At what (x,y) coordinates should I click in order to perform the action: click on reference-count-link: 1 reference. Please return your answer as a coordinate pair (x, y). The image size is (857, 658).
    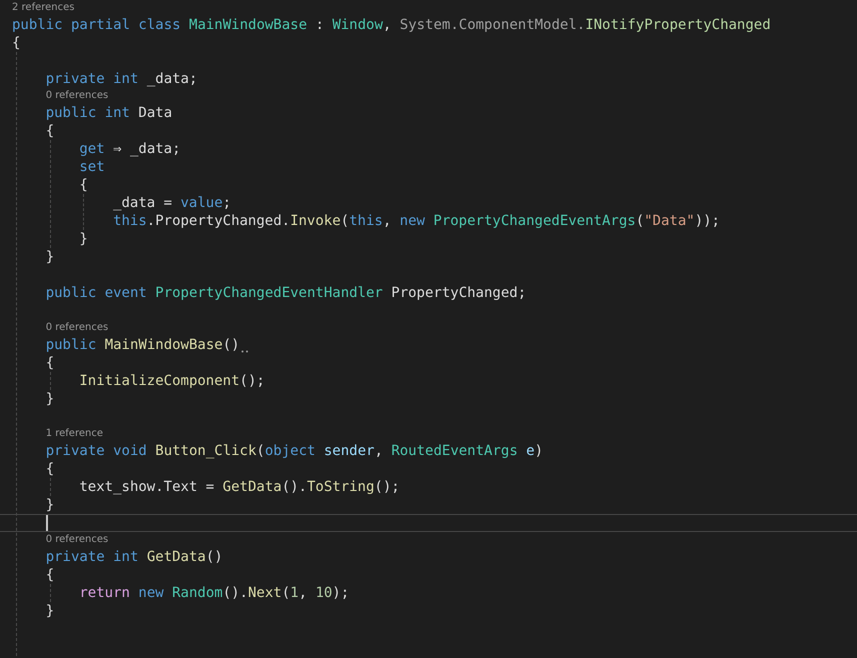
    Looking at the image, I should click on (74, 433).